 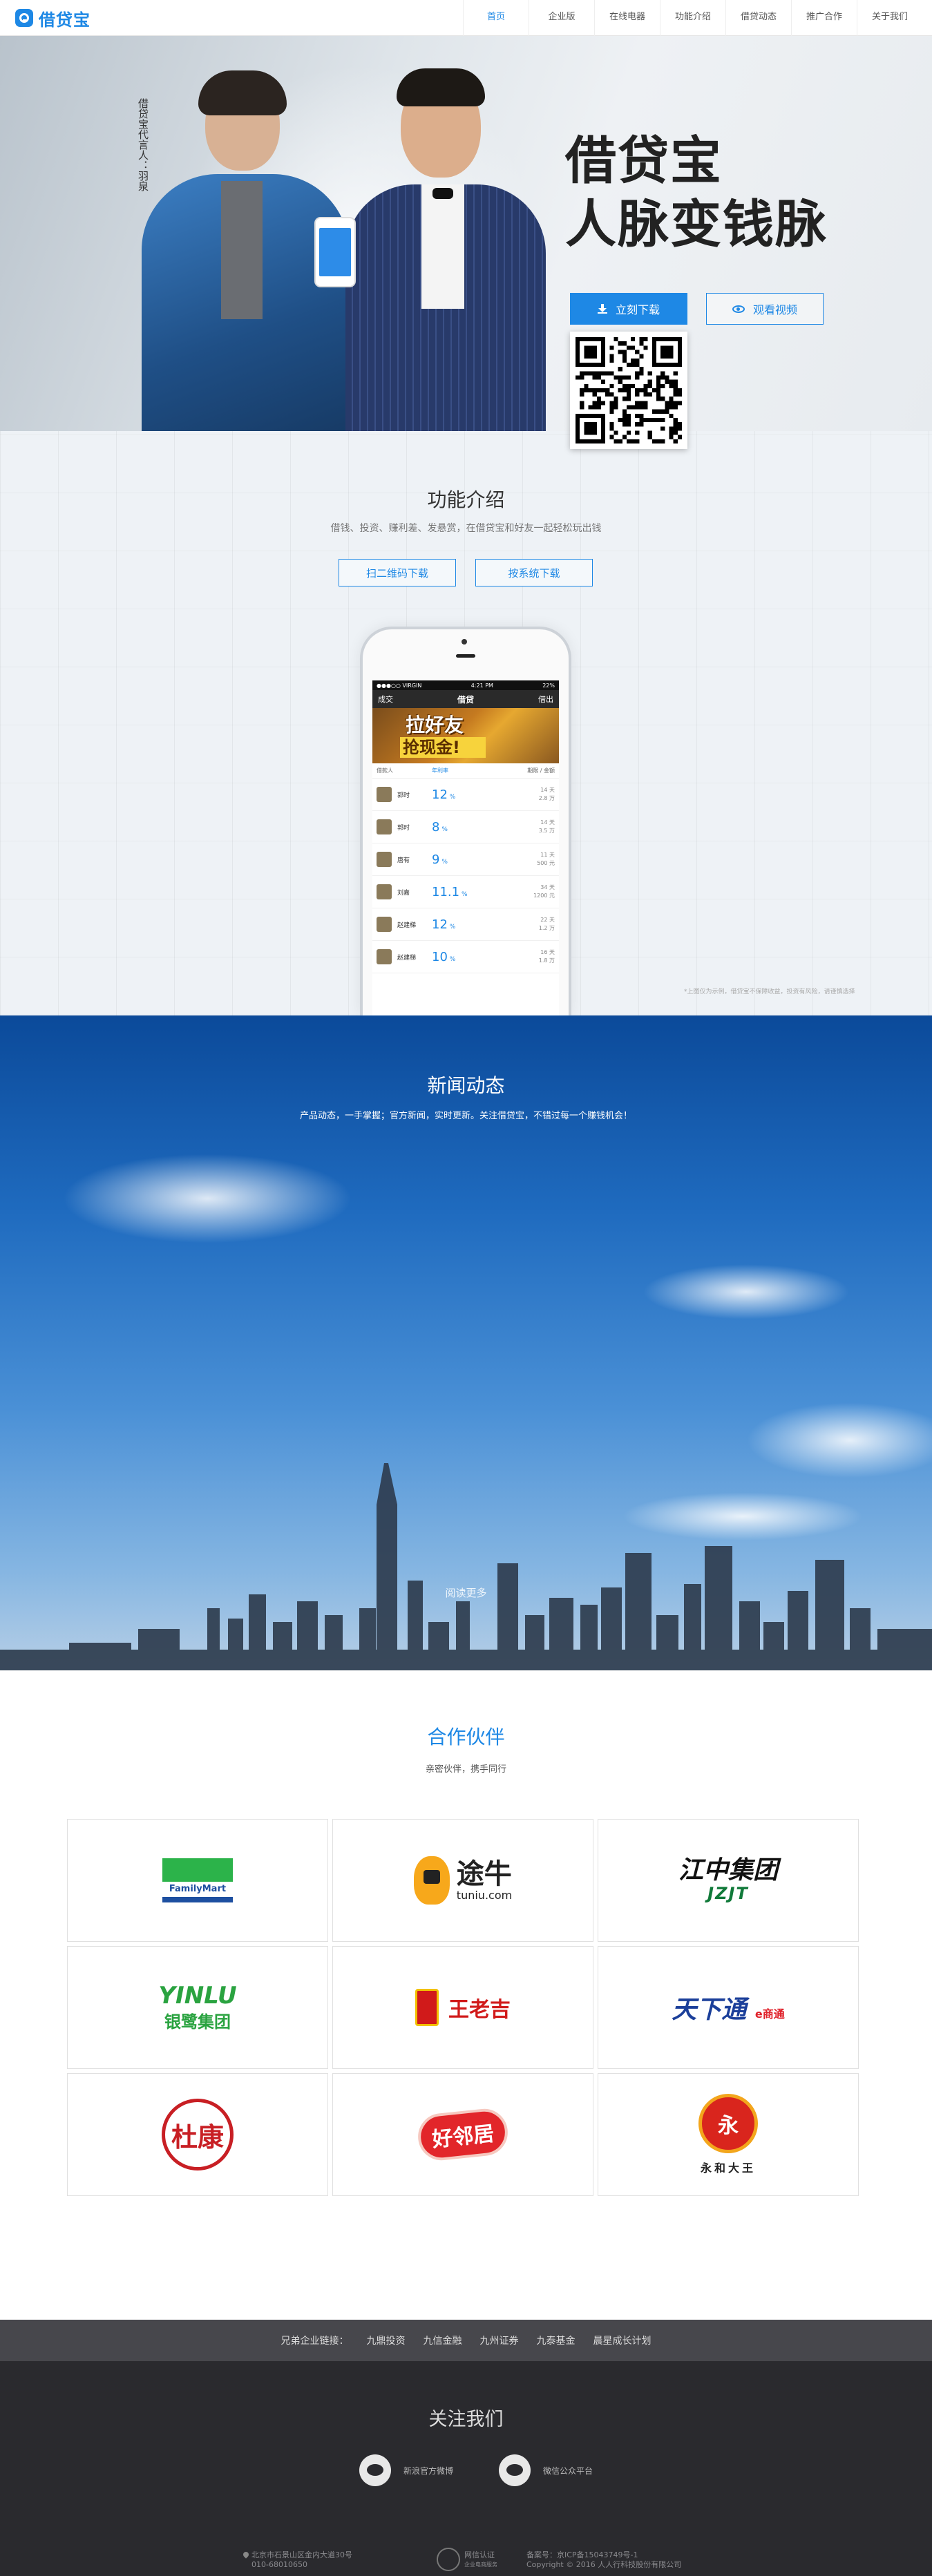 I want to click on nav-item-enterprise: 企业版, so click(x=561, y=18).